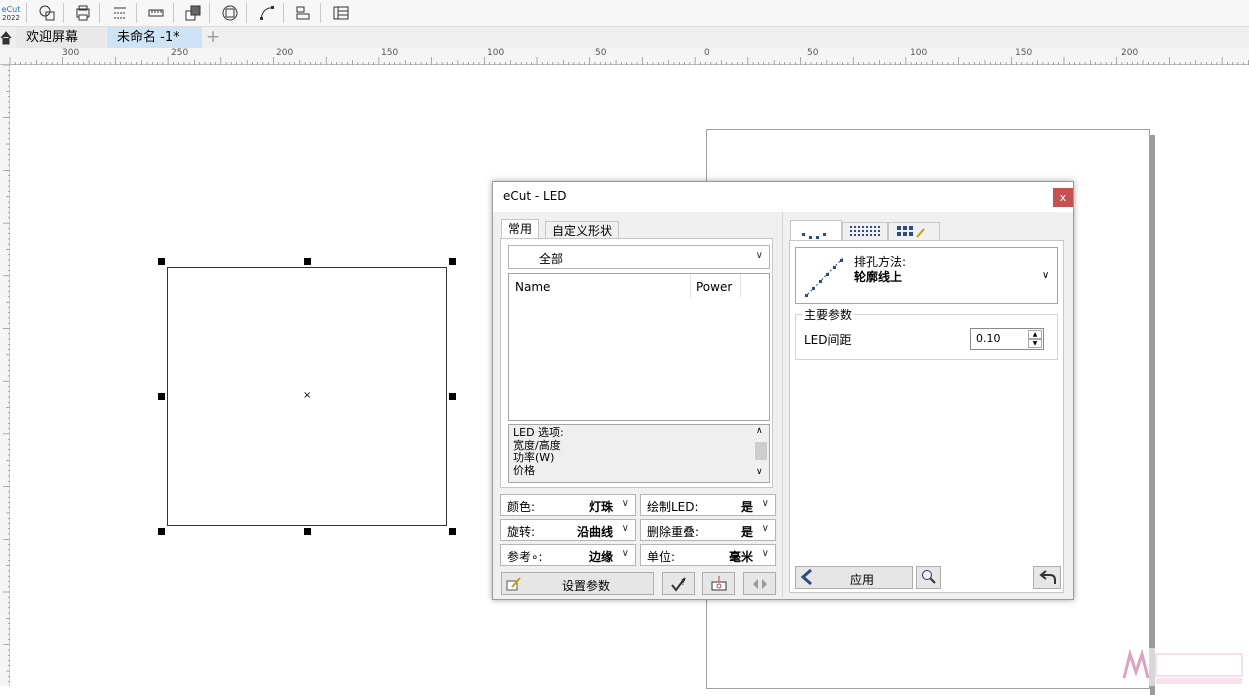 The height and width of the screenshot is (695, 1249). Describe the element at coordinates (1184, 667) in the screenshot. I see `watermark-logo` at that location.